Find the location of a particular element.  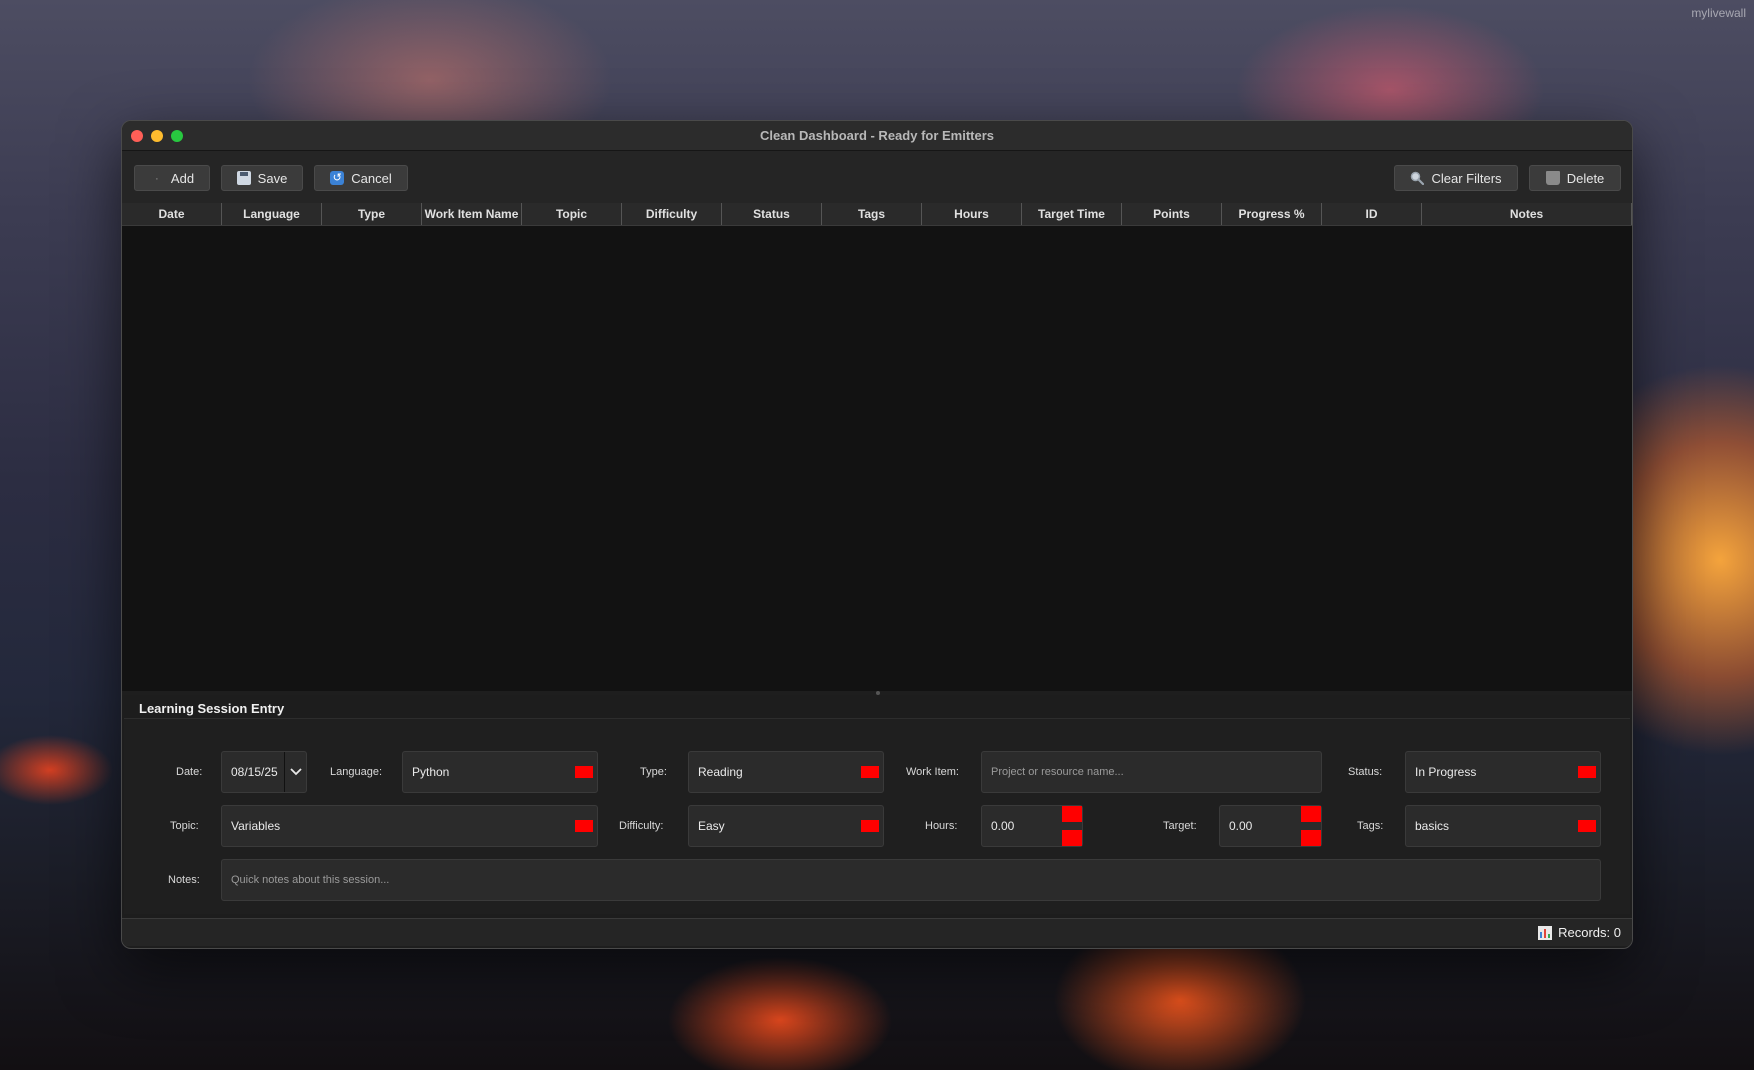

target-label: Target: is located at coordinates (1180, 826).